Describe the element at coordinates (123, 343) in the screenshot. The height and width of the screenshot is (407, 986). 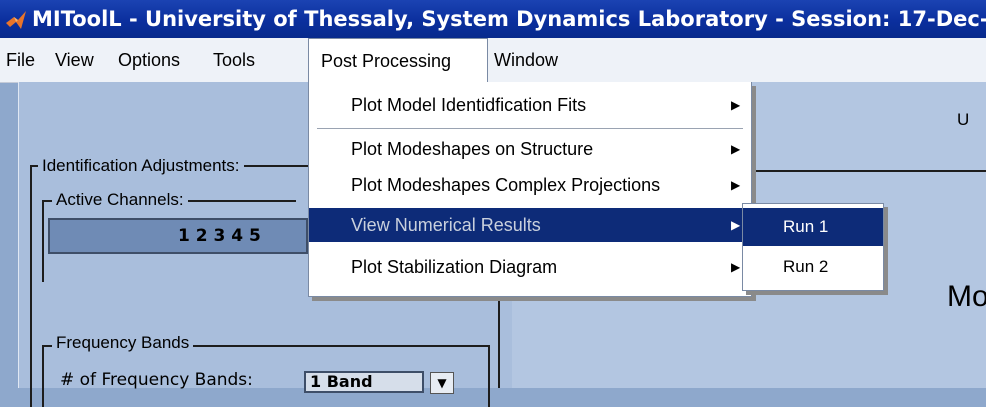
I see `frequency-bands-label: Frequency Bands` at that location.